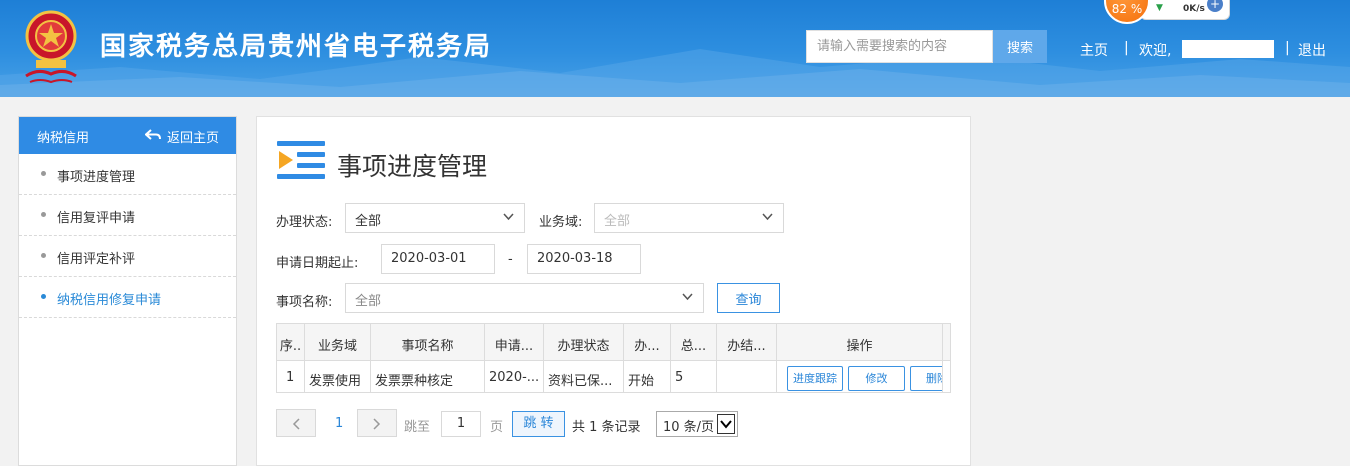  I want to click on home-link: 主页, so click(1094, 50).